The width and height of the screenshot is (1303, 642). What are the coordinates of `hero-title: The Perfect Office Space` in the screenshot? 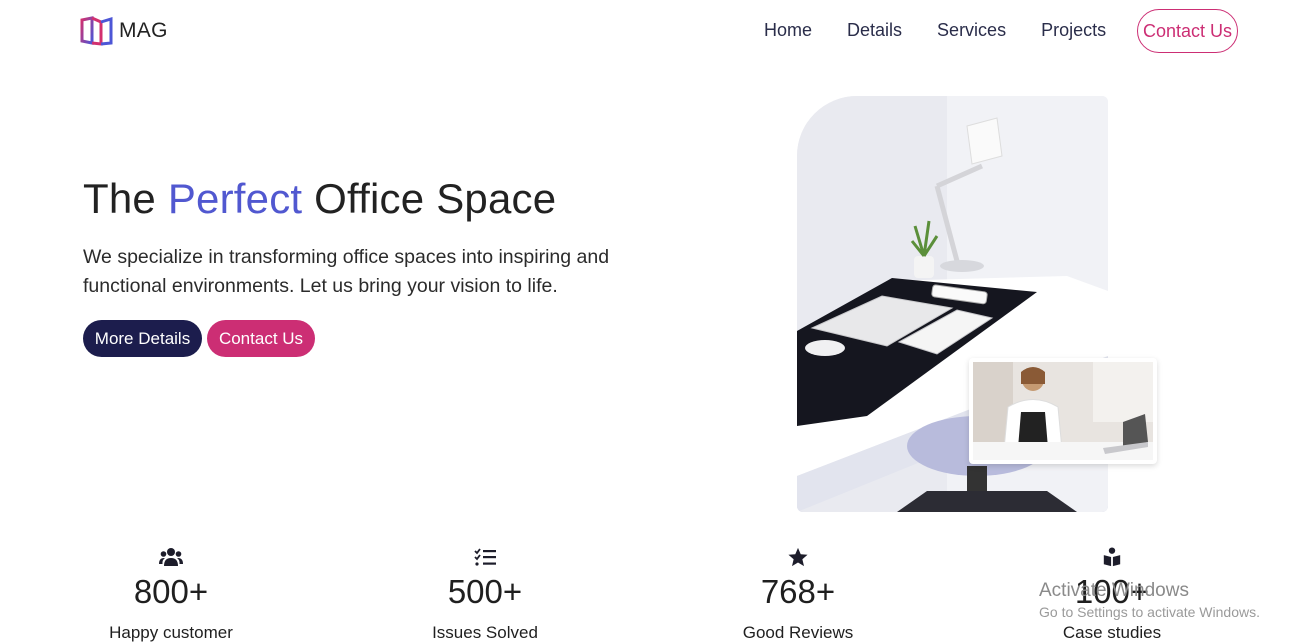 It's located at (319, 199).